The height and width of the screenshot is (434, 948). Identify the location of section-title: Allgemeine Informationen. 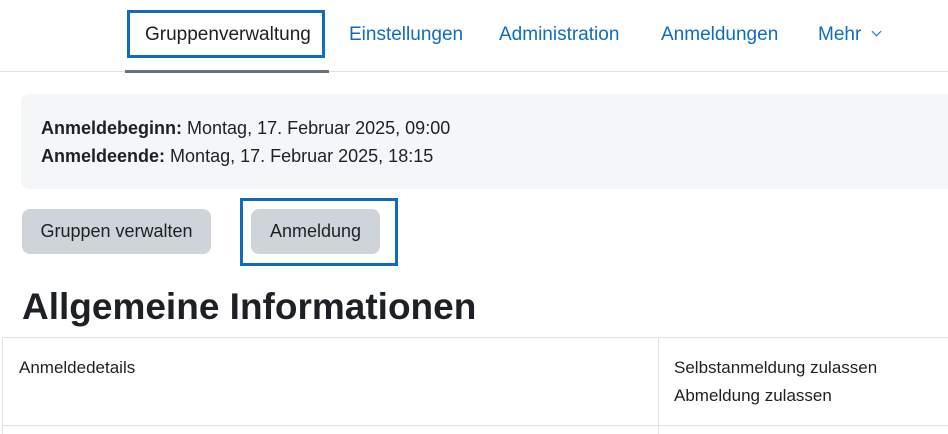
(249, 306).